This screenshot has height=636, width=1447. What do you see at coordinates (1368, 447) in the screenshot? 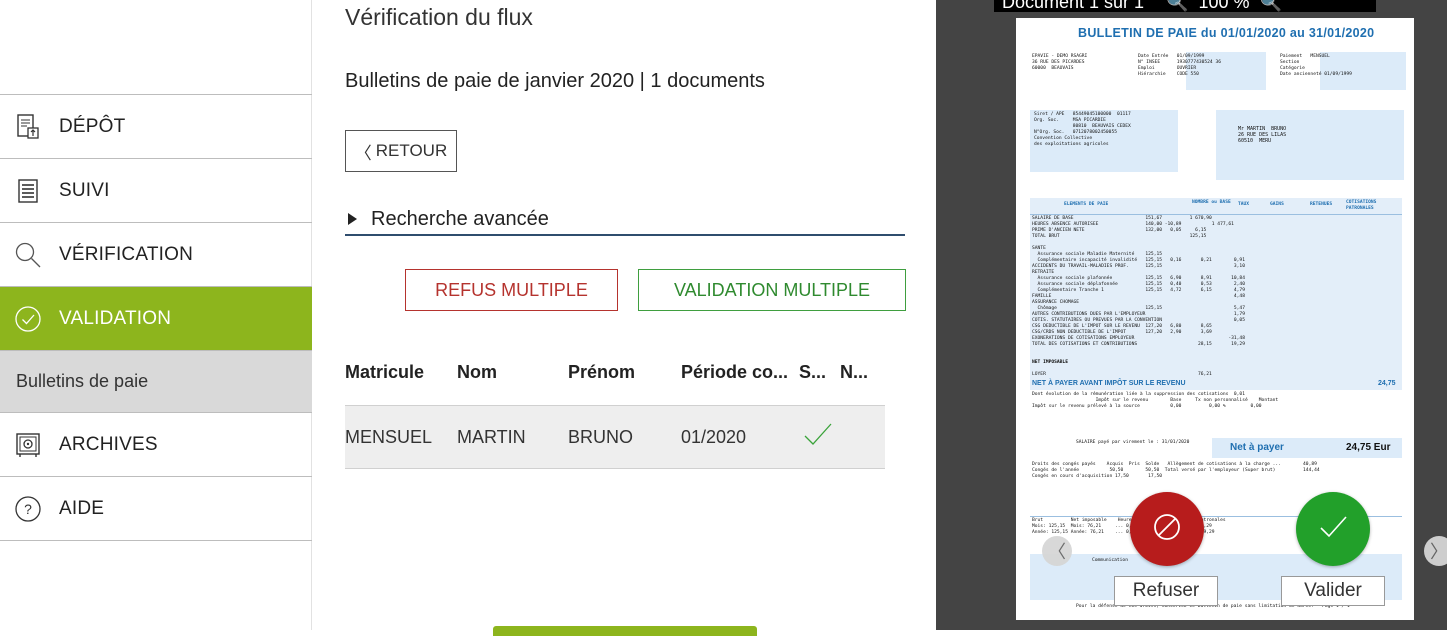
I see `doc-net-value: 24,75 Eur` at bounding box center [1368, 447].